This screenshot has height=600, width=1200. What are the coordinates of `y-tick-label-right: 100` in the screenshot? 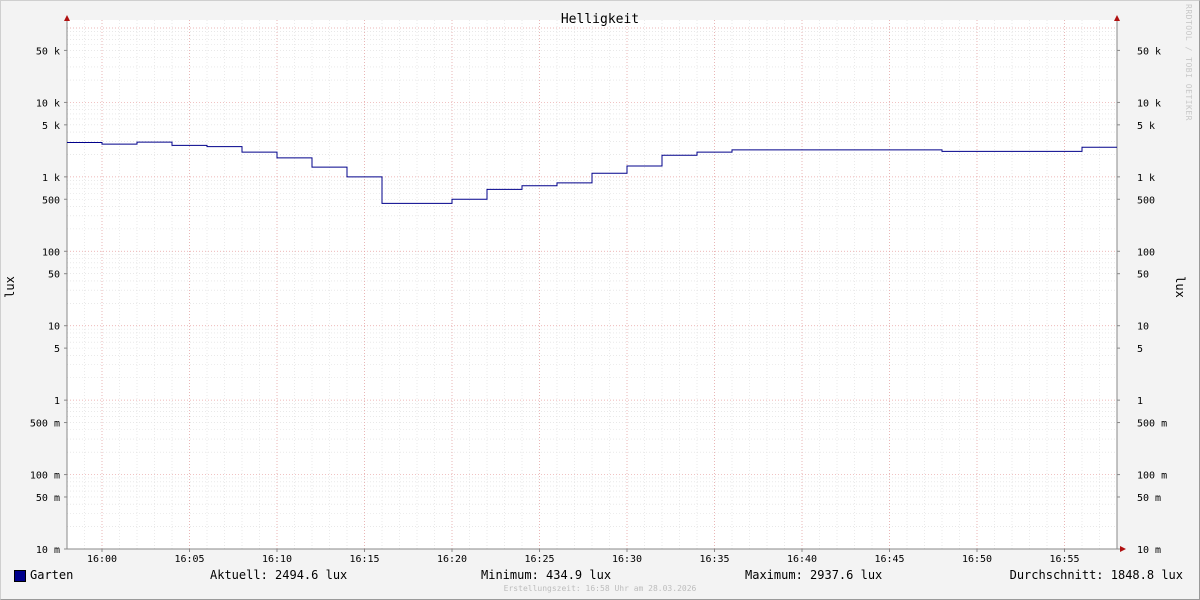 It's located at (1146, 252).